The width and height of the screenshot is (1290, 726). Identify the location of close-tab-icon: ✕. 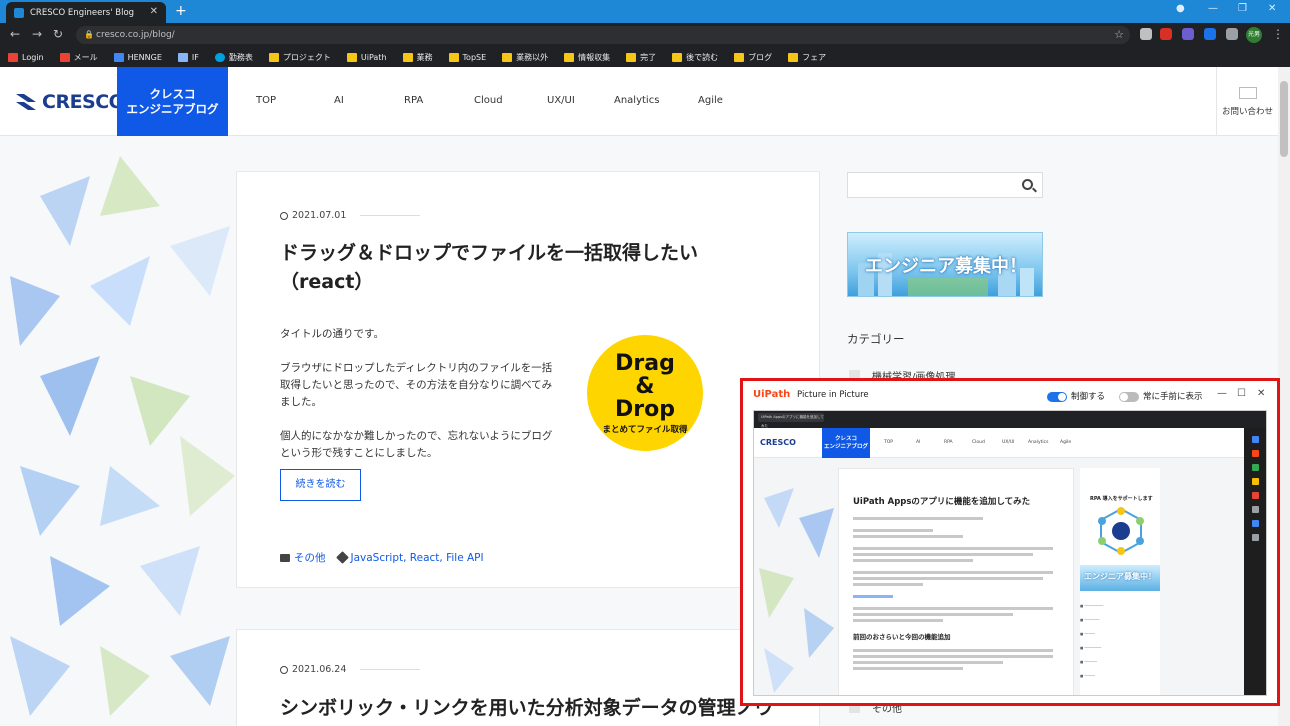
(154, 11).